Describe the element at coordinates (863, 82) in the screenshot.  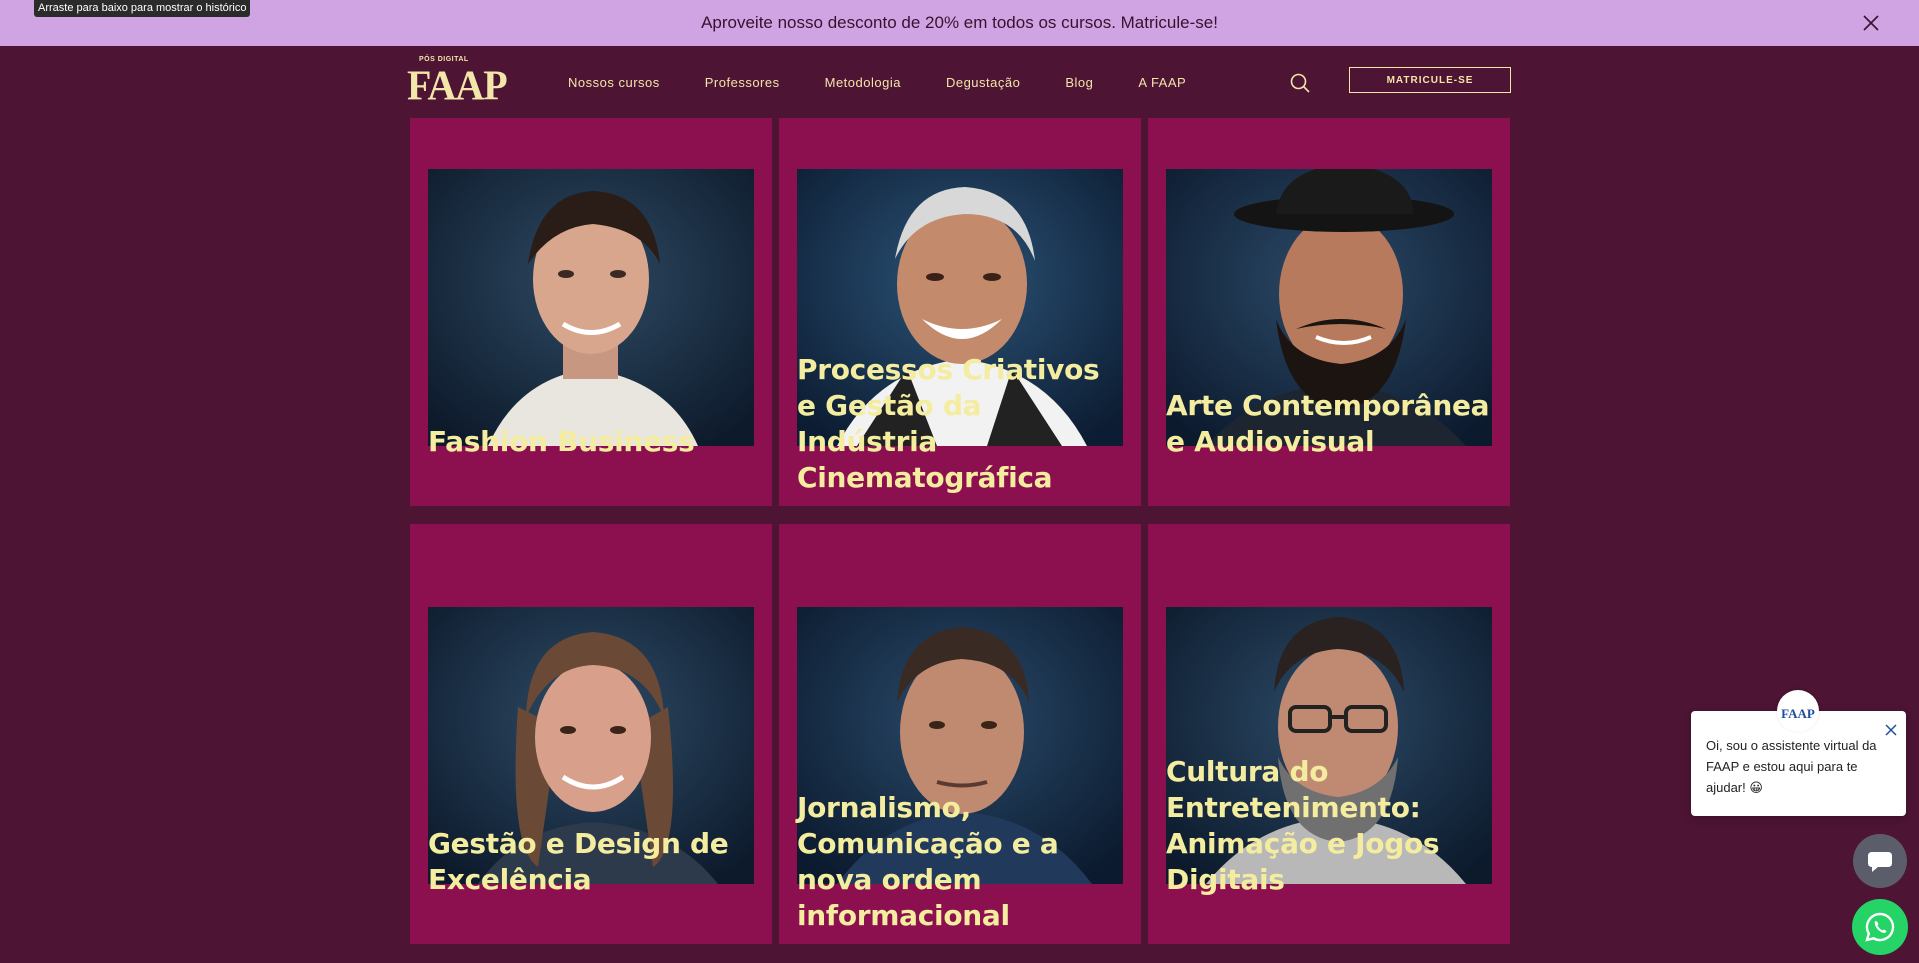
I see `nav-metodologia: Metodologia` at that location.